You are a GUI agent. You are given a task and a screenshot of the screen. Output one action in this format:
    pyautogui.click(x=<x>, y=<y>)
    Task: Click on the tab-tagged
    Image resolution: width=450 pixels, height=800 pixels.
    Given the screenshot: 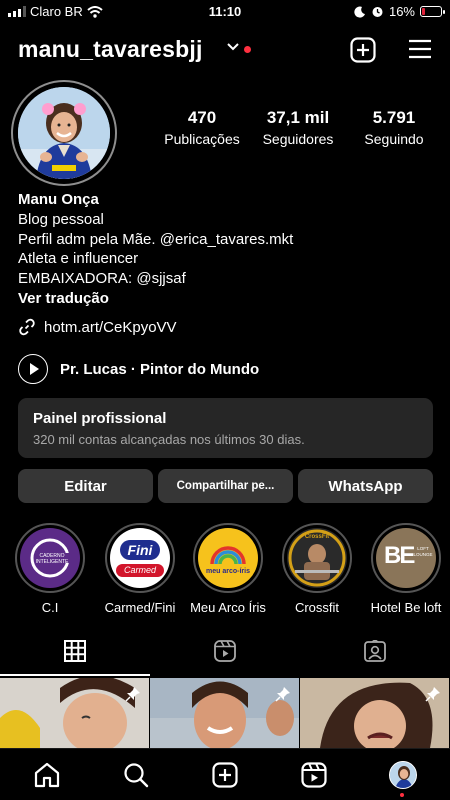 What is the action you would take?
    pyautogui.click(x=375, y=656)
    